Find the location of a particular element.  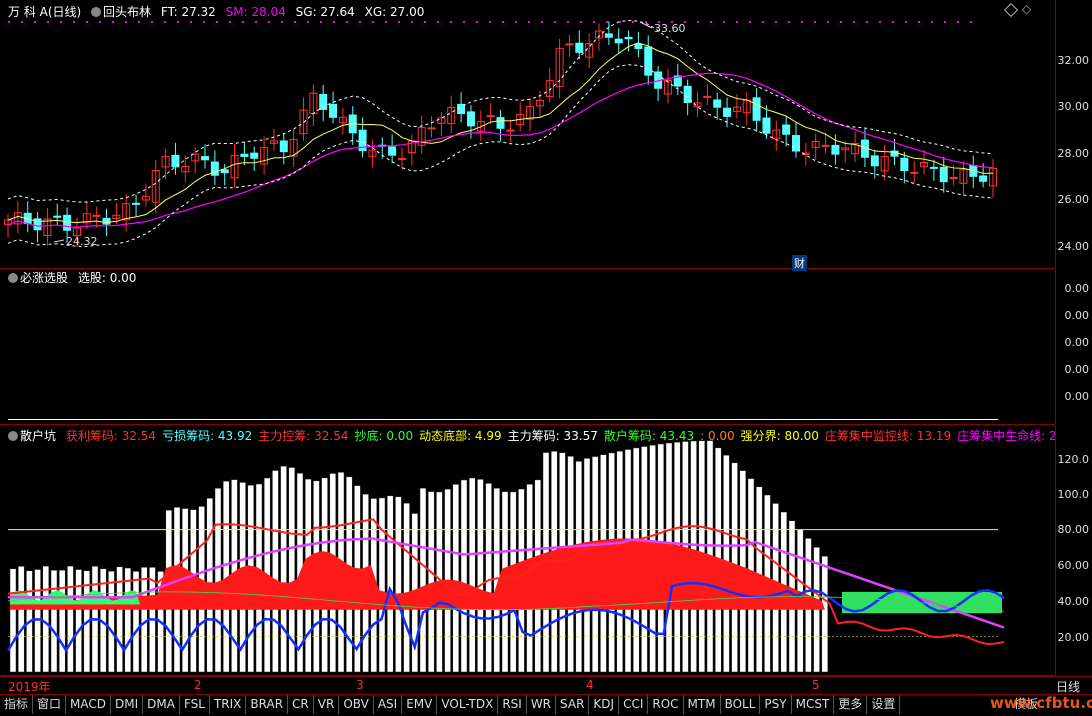

tab-3: DMI is located at coordinates (127, 704).